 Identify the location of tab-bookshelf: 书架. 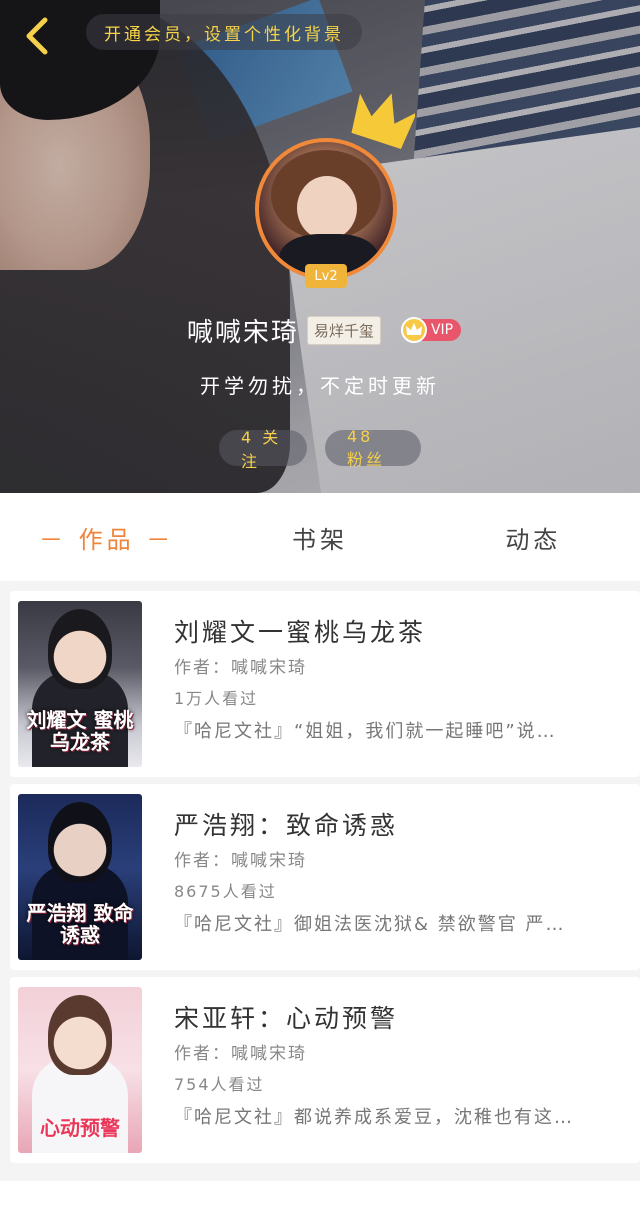
(319, 537).